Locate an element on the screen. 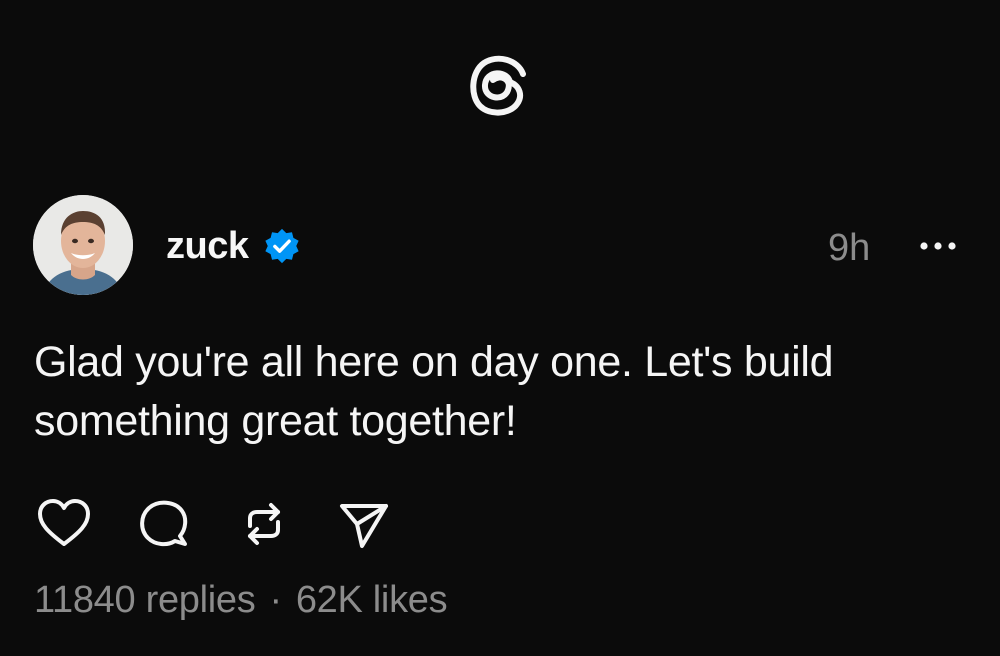 This screenshot has height=656, width=1000. repost-button is located at coordinates (264, 524).